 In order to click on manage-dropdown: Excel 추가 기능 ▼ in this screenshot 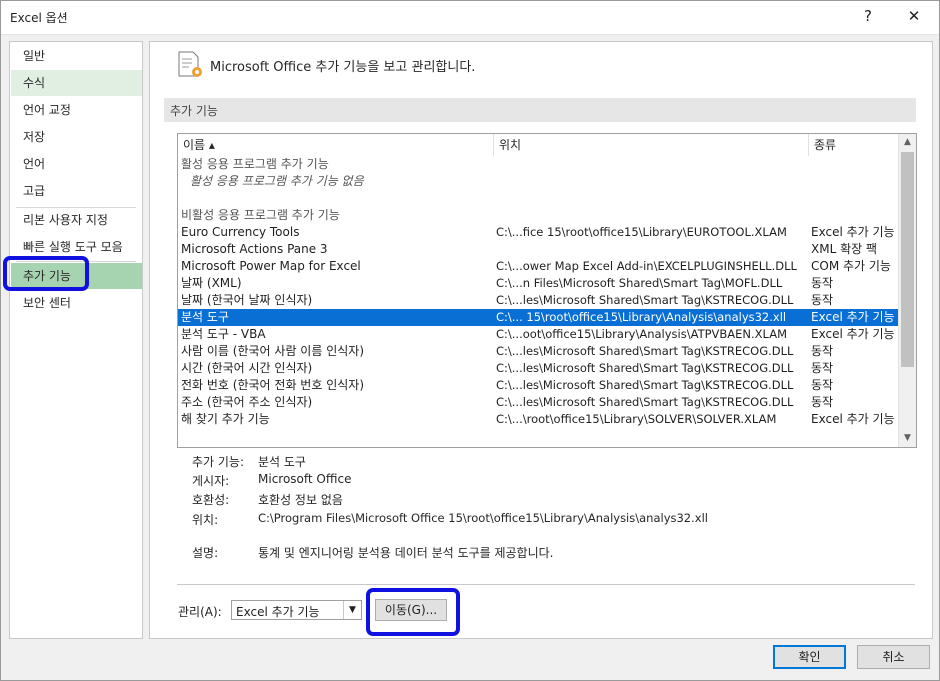, I will do `click(296, 610)`.